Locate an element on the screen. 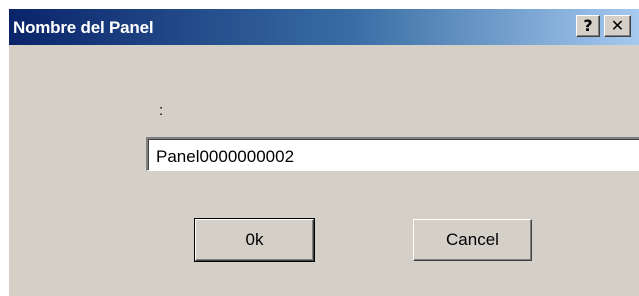 The height and width of the screenshot is (296, 639). help-button: ? is located at coordinates (588, 26).